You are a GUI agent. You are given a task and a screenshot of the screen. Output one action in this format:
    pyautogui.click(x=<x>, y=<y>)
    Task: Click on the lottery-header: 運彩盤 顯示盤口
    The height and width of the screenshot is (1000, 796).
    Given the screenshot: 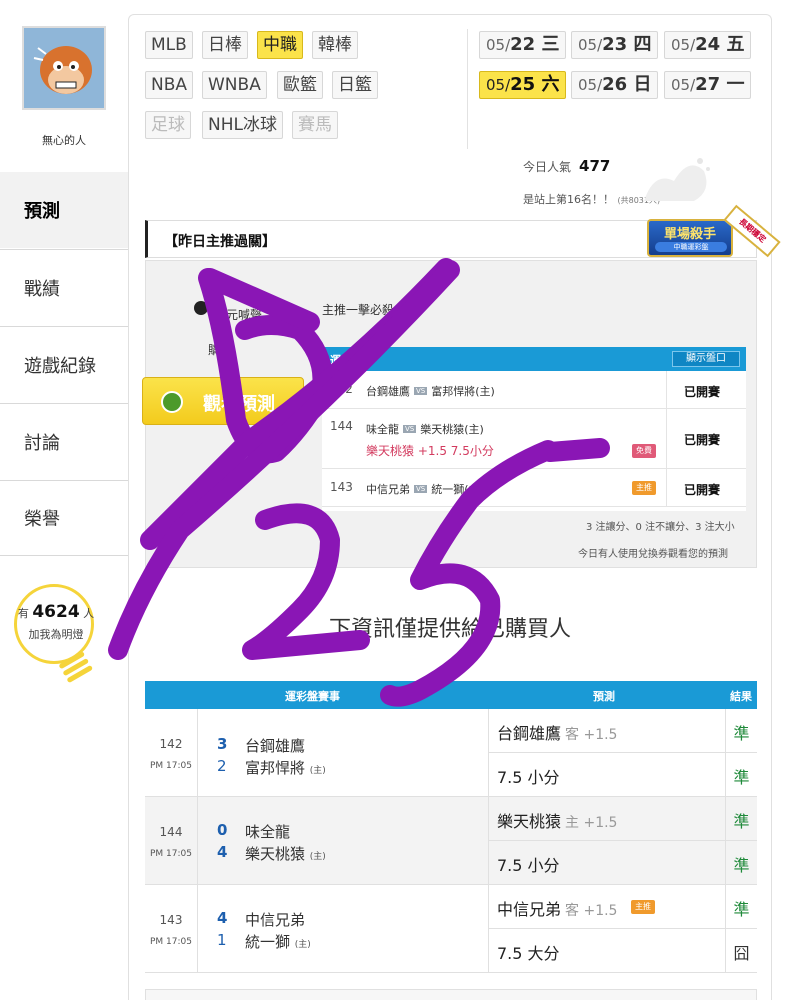 What is the action you would take?
    pyautogui.click(x=534, y=359)
    